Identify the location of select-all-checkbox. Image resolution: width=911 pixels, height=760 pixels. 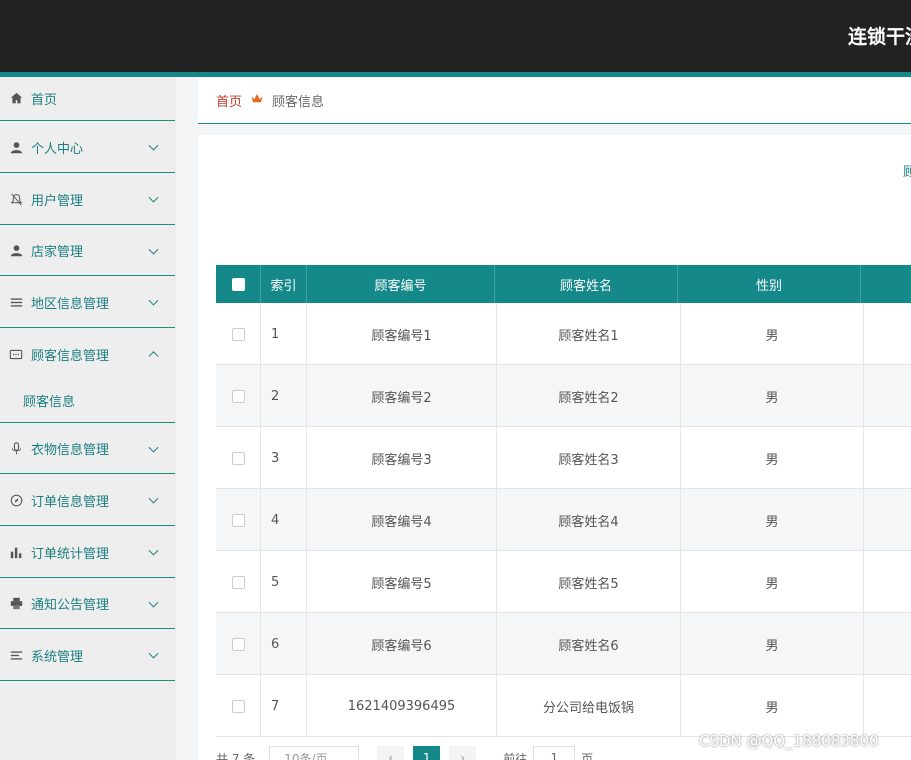
(238, 284).